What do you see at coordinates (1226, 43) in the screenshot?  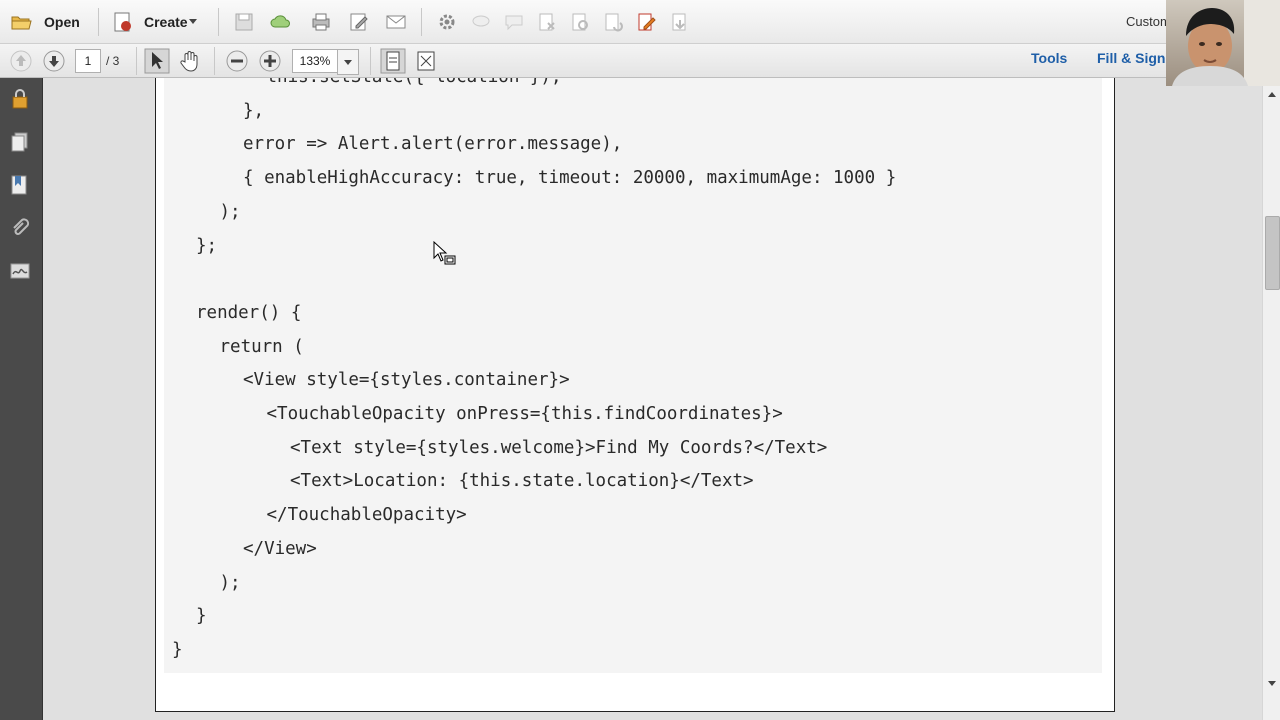 I see `presenter-video-image` at bounding box center [1226, 43].